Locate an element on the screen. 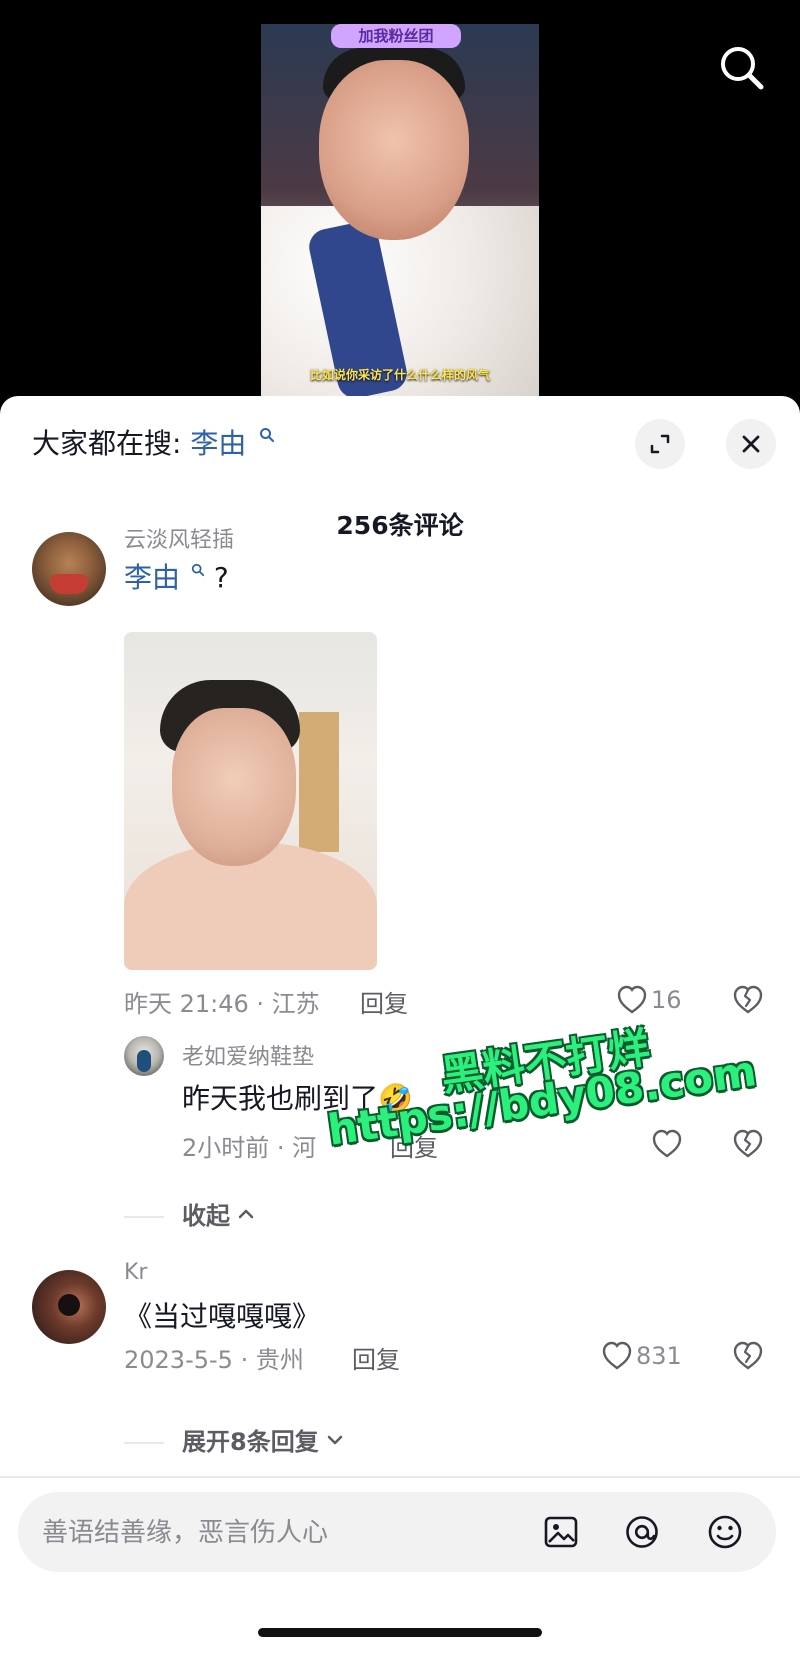 Image resolution: width=800 pixels, height=1659 pixels. video-thumbnail: 加我粉丝团 比如说你采访了什么什么样的风气 is located at coordinates (400, 210).